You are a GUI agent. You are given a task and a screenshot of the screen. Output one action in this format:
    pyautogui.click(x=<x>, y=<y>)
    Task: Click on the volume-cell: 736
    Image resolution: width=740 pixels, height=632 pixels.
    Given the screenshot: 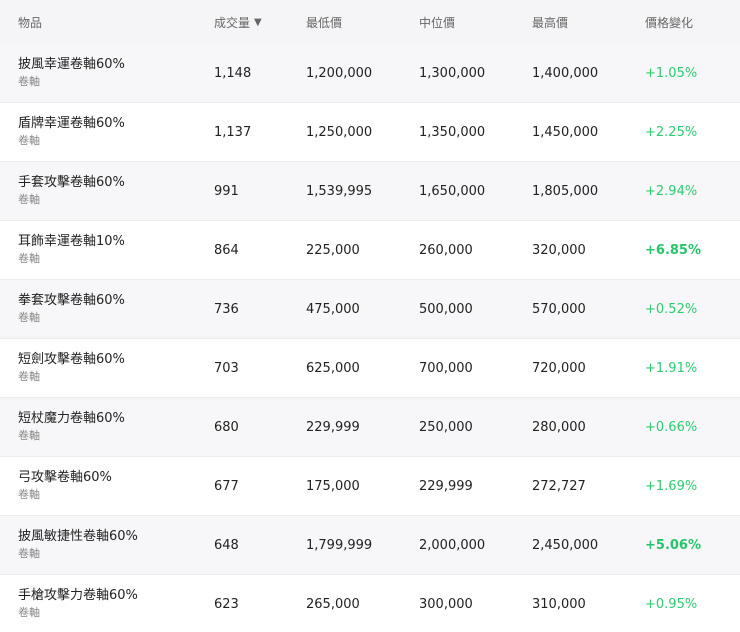 What is the action you would take?
    pyautogui.click(x=226, y=309)
    